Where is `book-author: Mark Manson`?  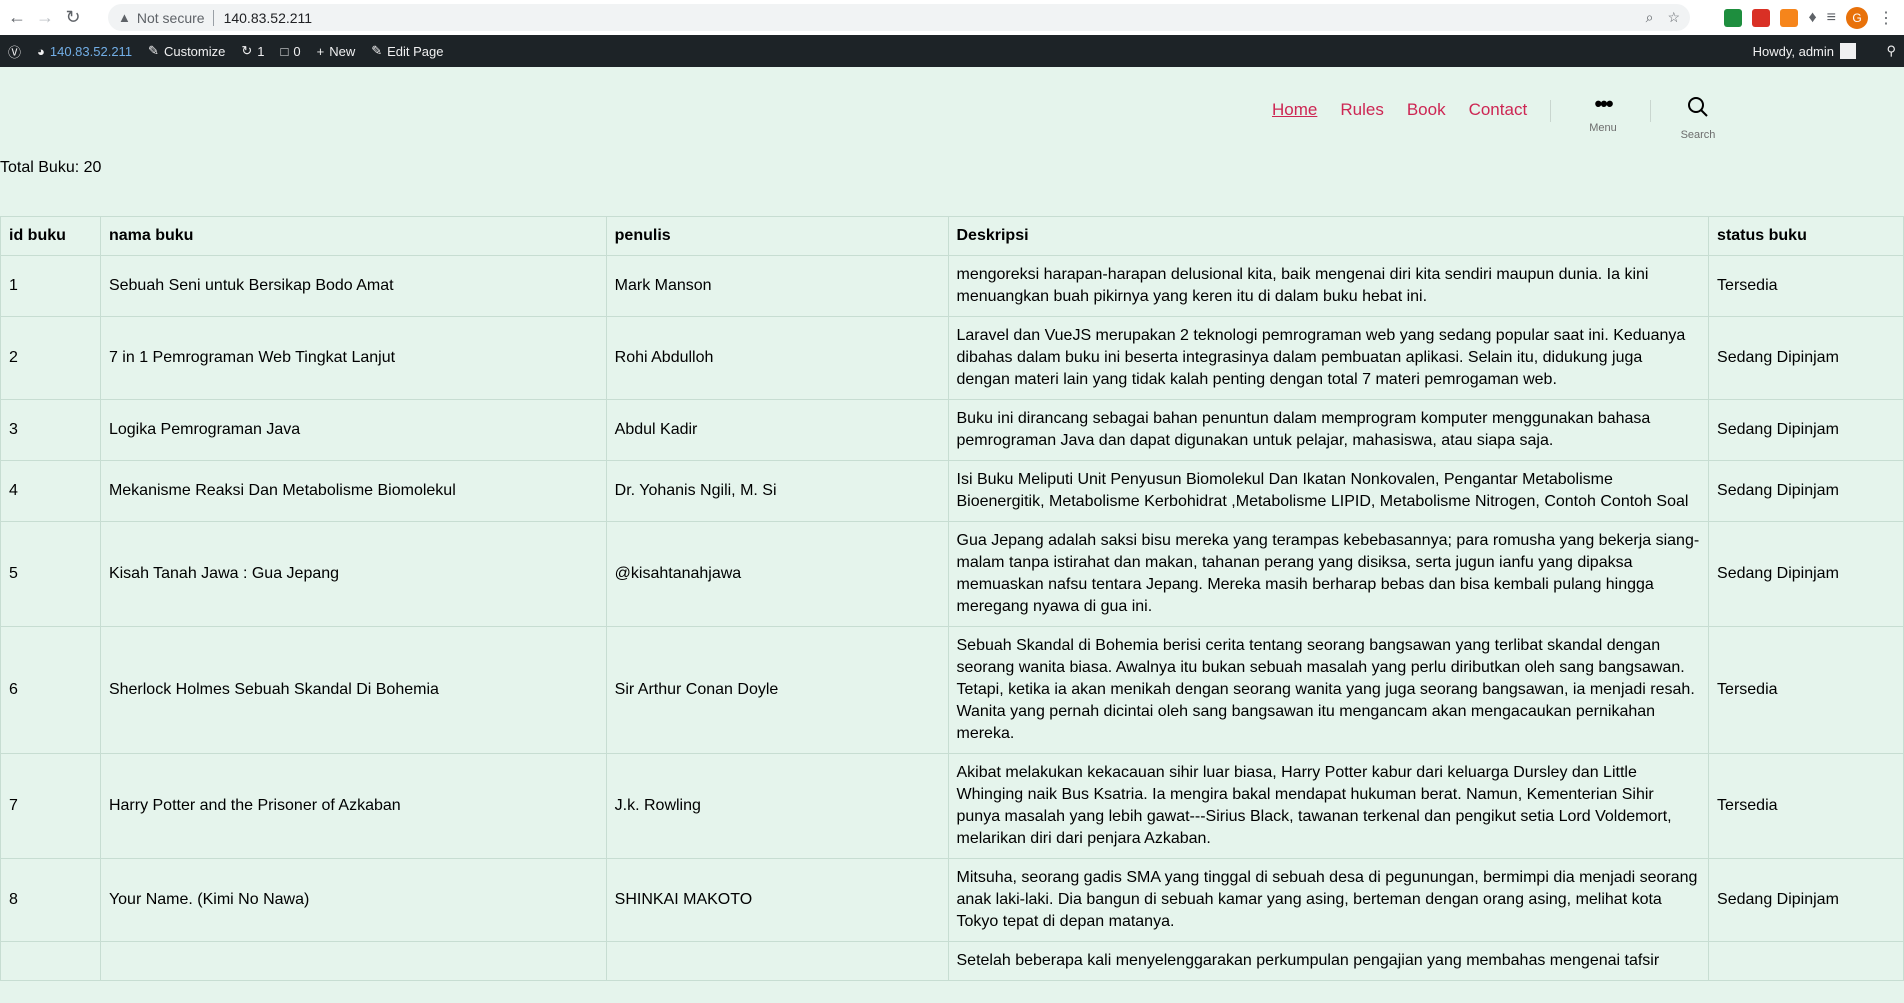
book-author: Mark Manson is located at coordinates (777, 286).